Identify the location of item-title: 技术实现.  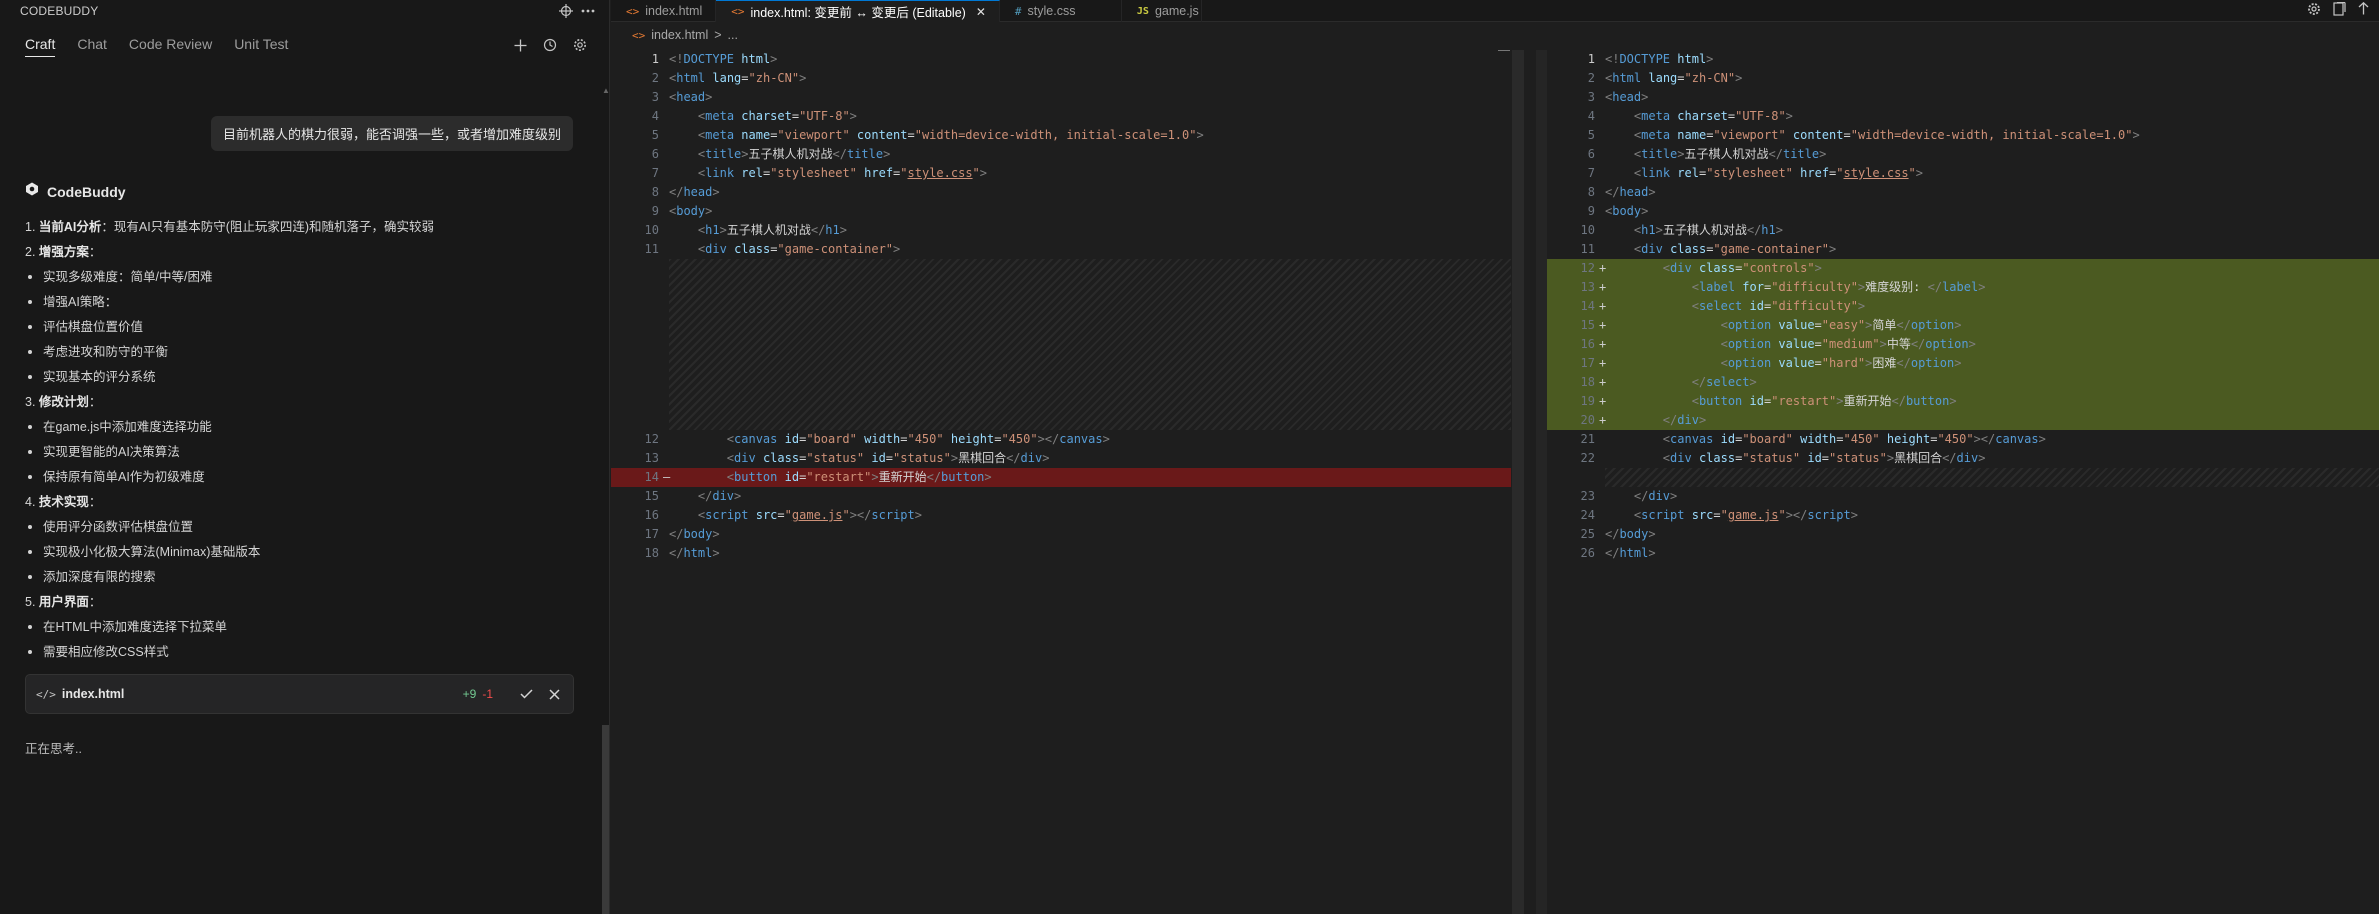
(63, 502).